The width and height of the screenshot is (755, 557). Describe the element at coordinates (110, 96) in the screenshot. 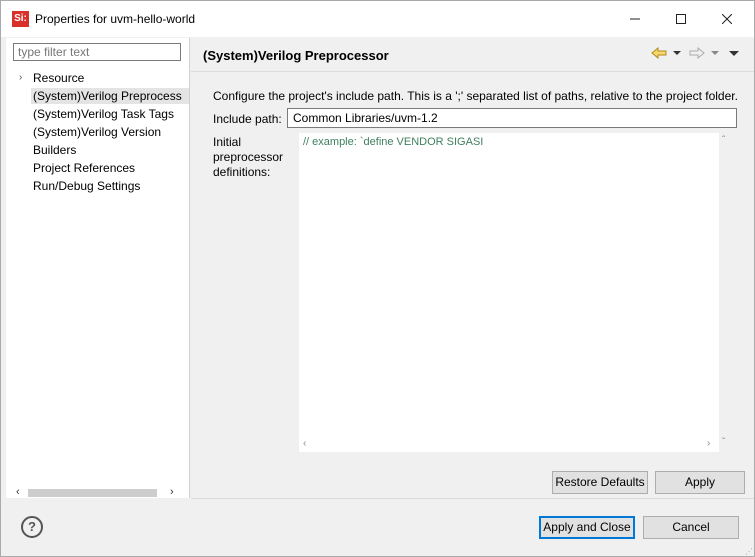

I see `tree-item-verilog-preprocessor: (System)Verilog Preprocess` at that location.